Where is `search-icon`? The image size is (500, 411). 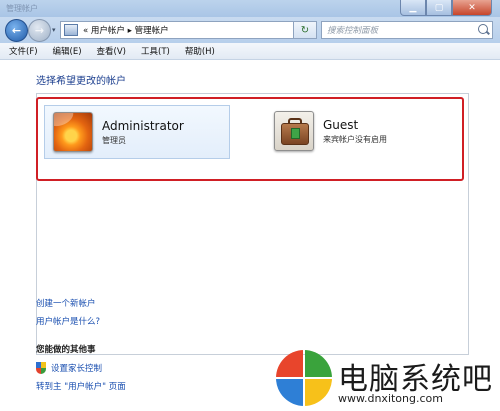 search-icon is located at coordinates (483, 29).